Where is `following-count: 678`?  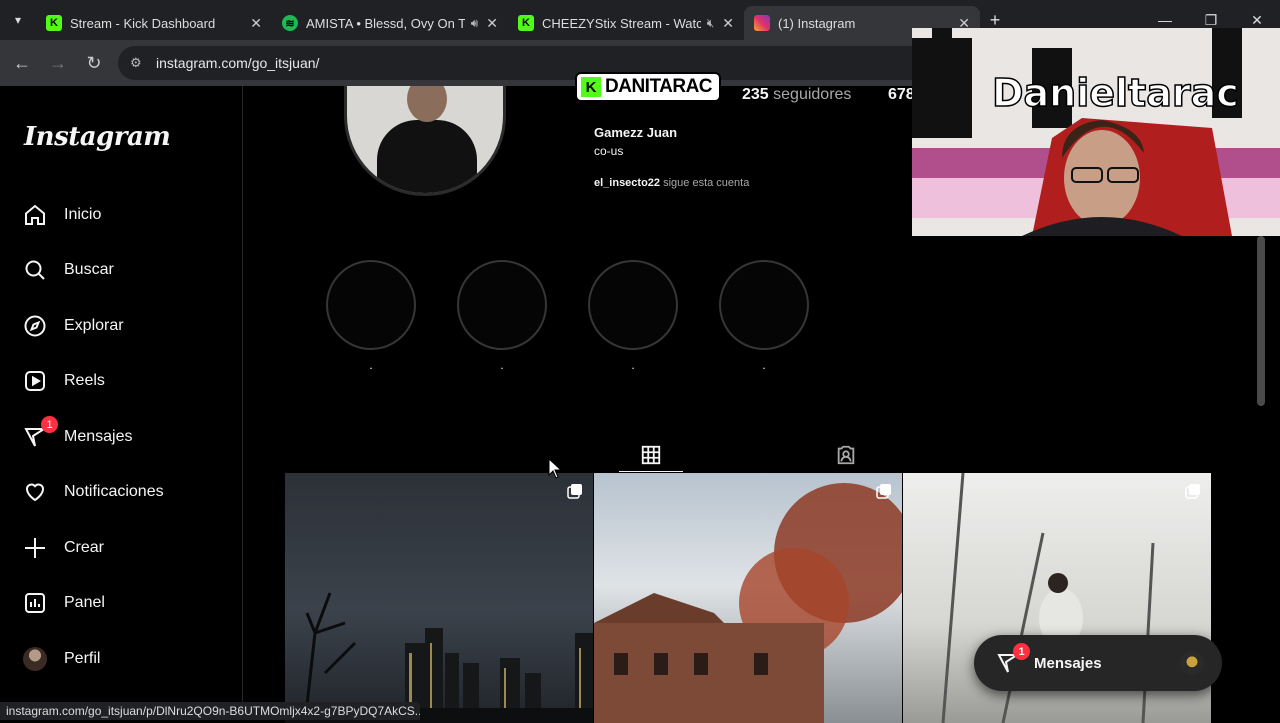 following-count: 678 is located at coordinates (901, 95).